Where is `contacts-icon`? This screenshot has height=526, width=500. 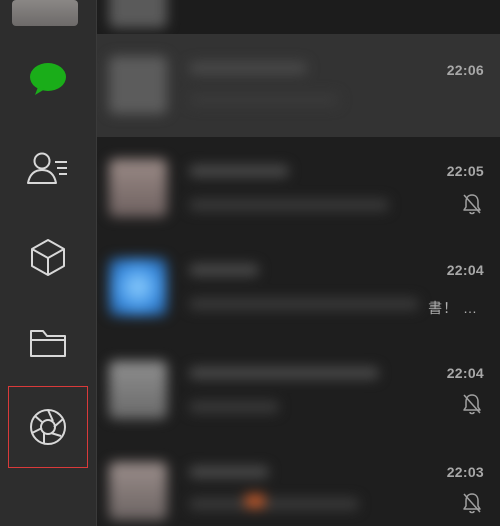
contacts-icon is located at coordinates (47, 168).